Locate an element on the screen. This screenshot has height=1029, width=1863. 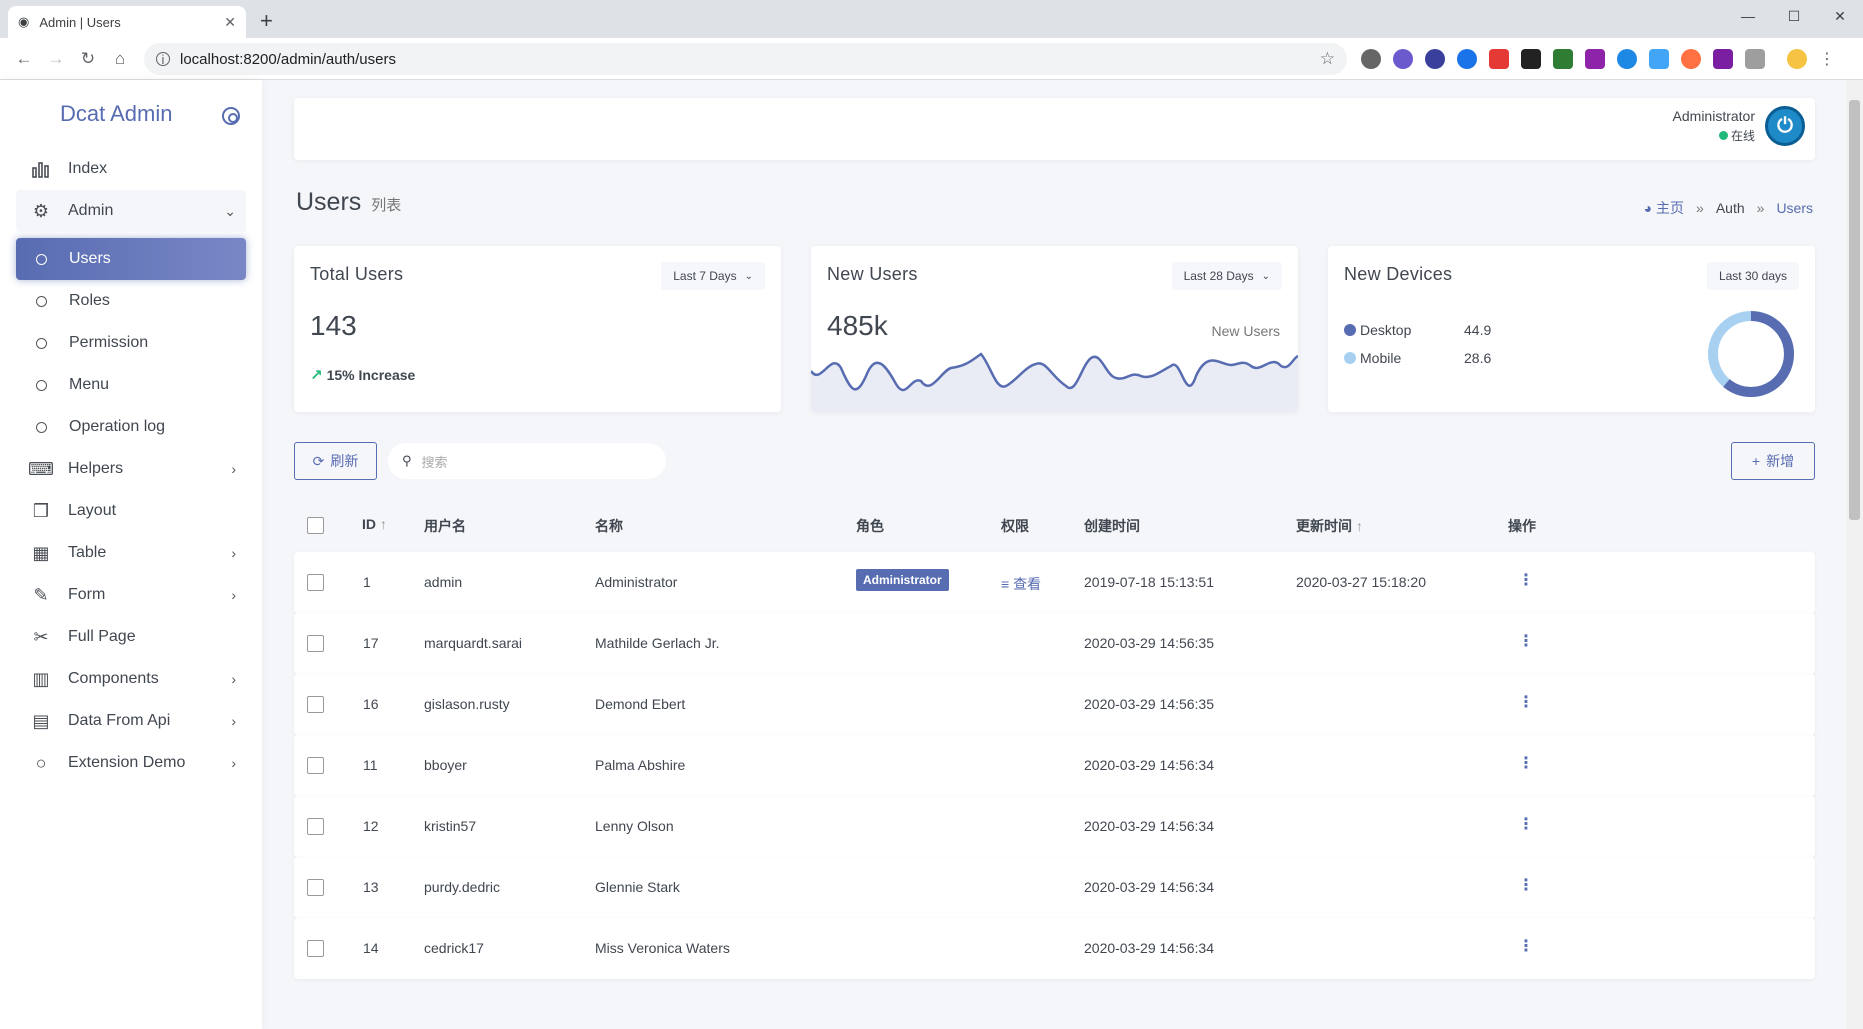
cell-id: 11 is located at coordinates (370, 765).